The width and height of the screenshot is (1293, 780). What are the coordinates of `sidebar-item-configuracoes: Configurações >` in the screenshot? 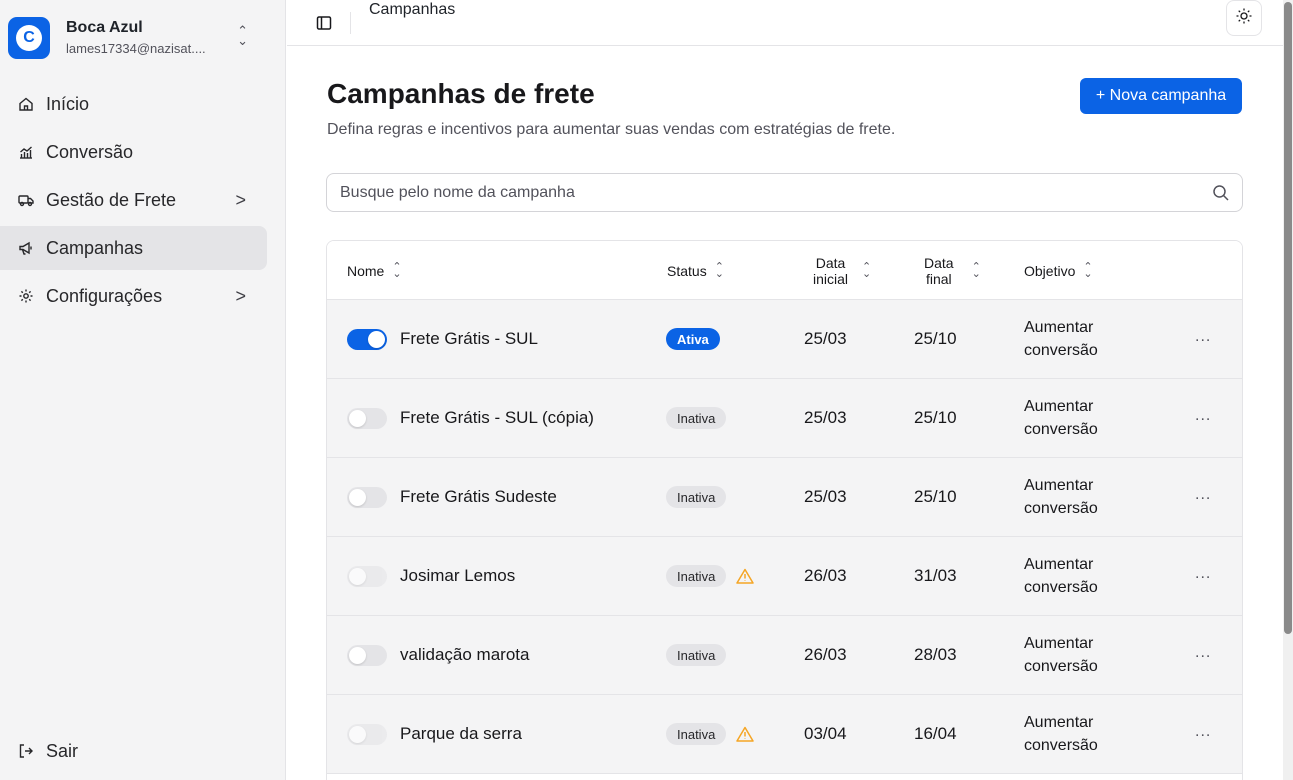 It's located at (135, 296).